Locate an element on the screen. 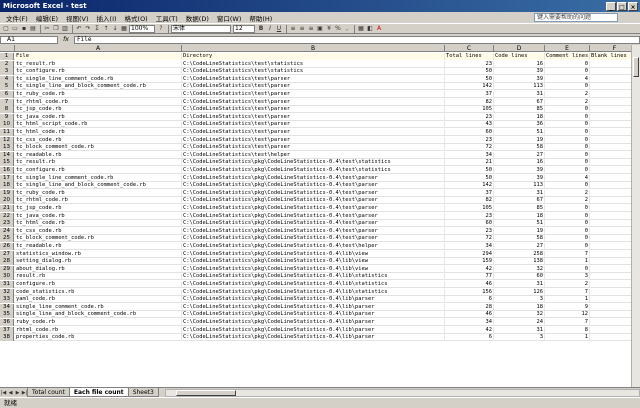 This screenshot has width=640, height=408. sheet-tab: Sheet3 is located at coordinates (143, 392).